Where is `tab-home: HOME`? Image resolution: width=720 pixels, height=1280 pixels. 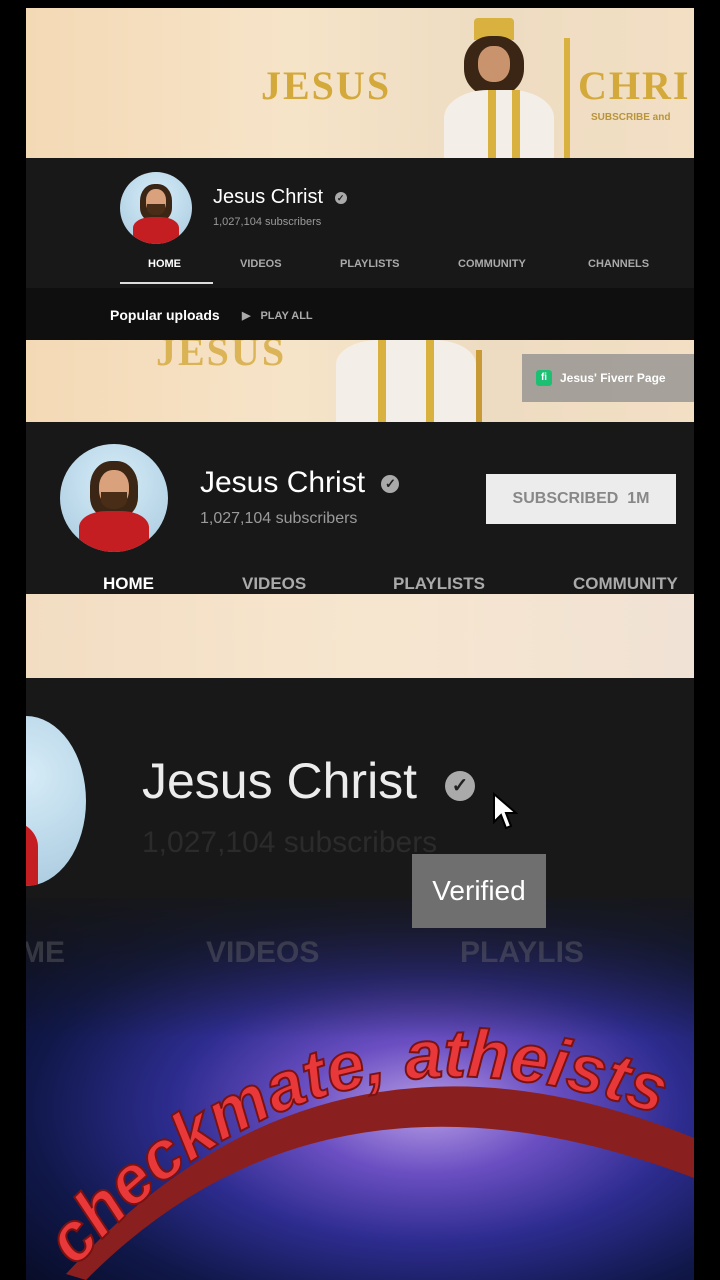
tab-home: HOME is located at coordinates (164, 264).